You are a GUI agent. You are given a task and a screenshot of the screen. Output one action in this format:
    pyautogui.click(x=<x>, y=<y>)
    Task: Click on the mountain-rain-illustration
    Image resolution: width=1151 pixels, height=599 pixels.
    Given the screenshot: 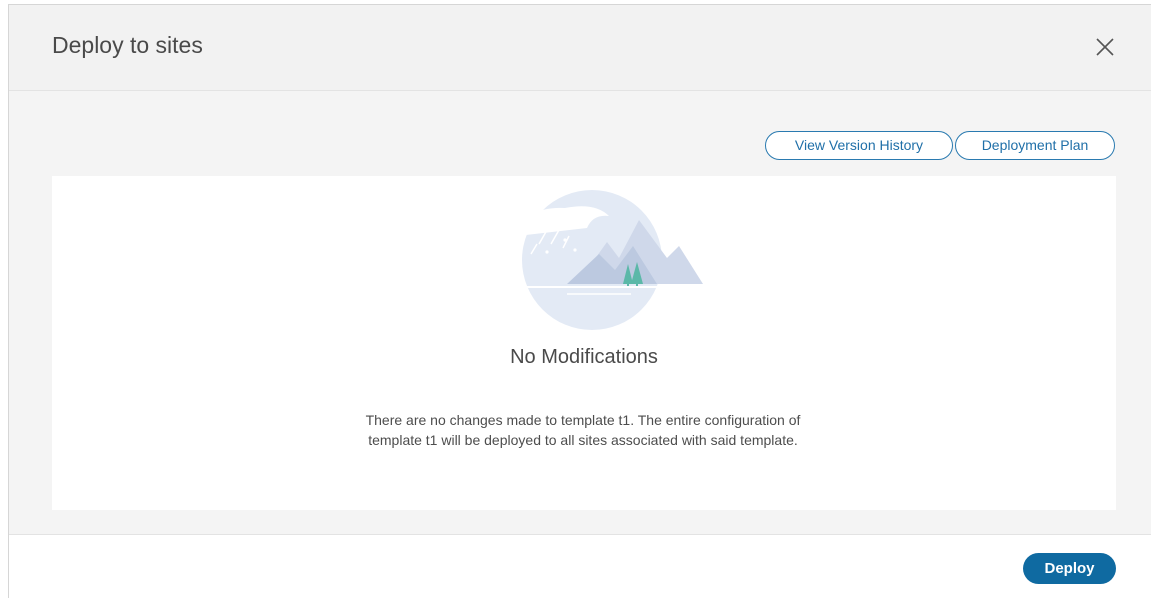 What is the action you would take?
    pyautogui.click(x=609, y=258)
    